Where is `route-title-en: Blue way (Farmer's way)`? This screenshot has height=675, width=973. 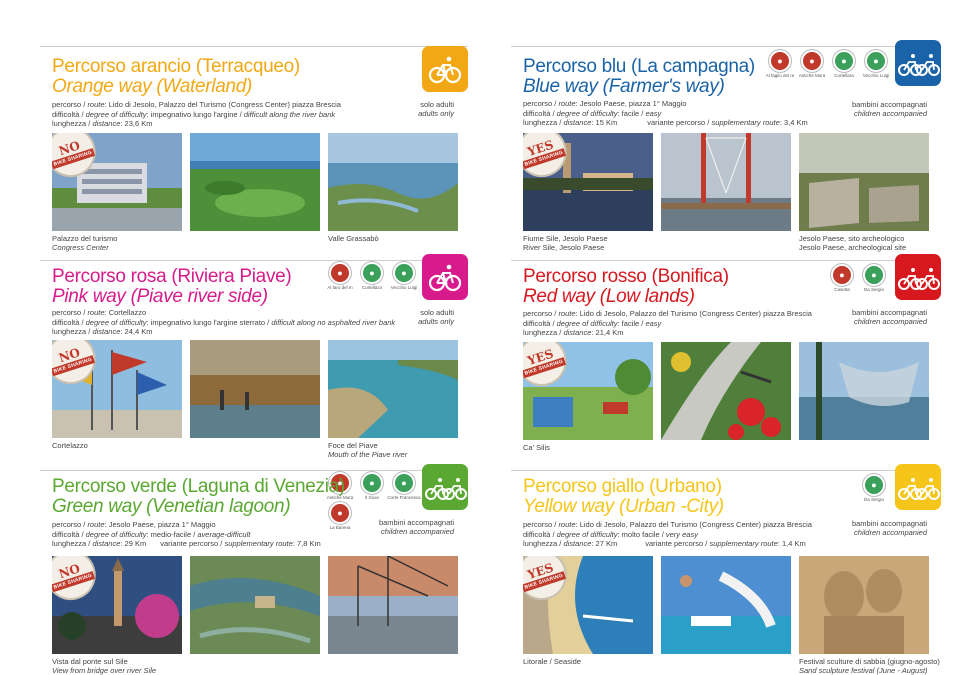 route-title-en: Blue way (Farmer's way) is located at coordinates (624, 86).